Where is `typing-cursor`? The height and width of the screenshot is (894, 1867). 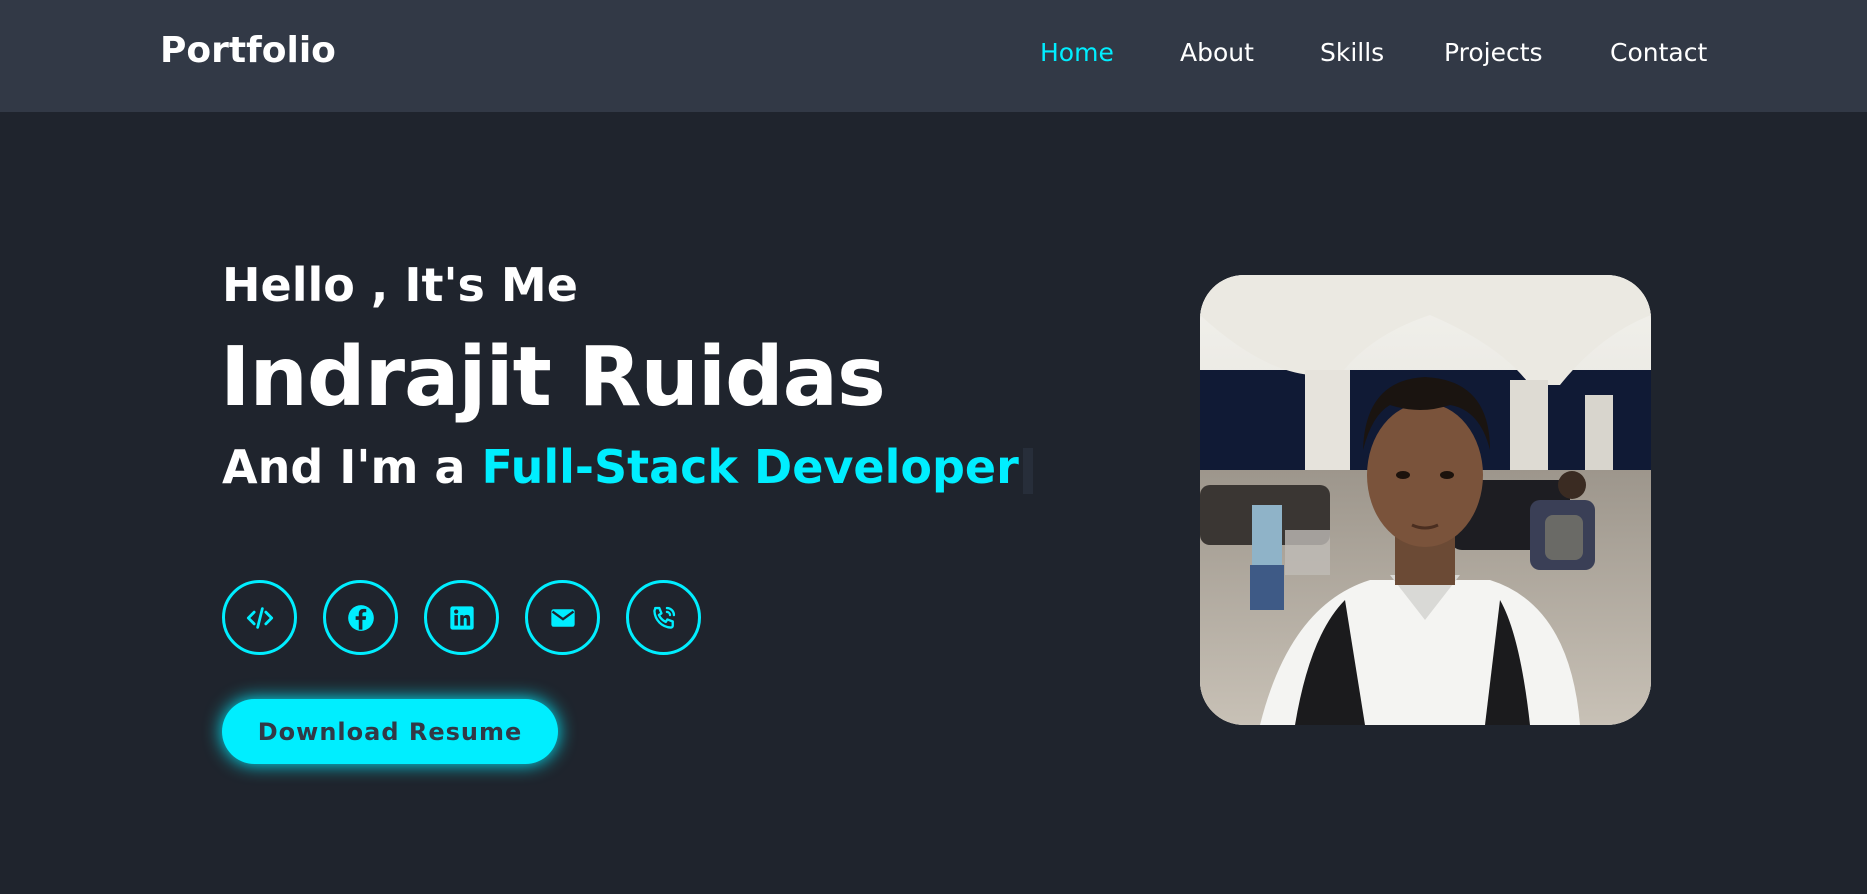
typing-cursor is located at coordinates (1027, 470).